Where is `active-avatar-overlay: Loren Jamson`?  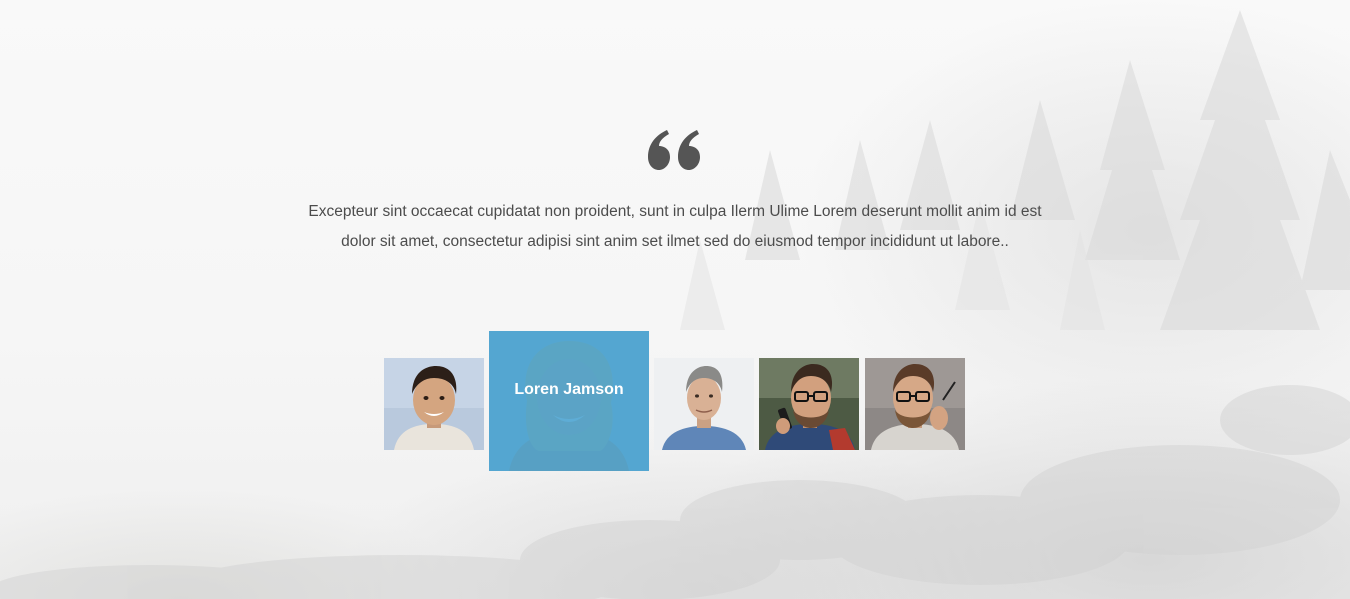
active-avatar-overlay: Loren Jamson is located at coordinates (569, 401).